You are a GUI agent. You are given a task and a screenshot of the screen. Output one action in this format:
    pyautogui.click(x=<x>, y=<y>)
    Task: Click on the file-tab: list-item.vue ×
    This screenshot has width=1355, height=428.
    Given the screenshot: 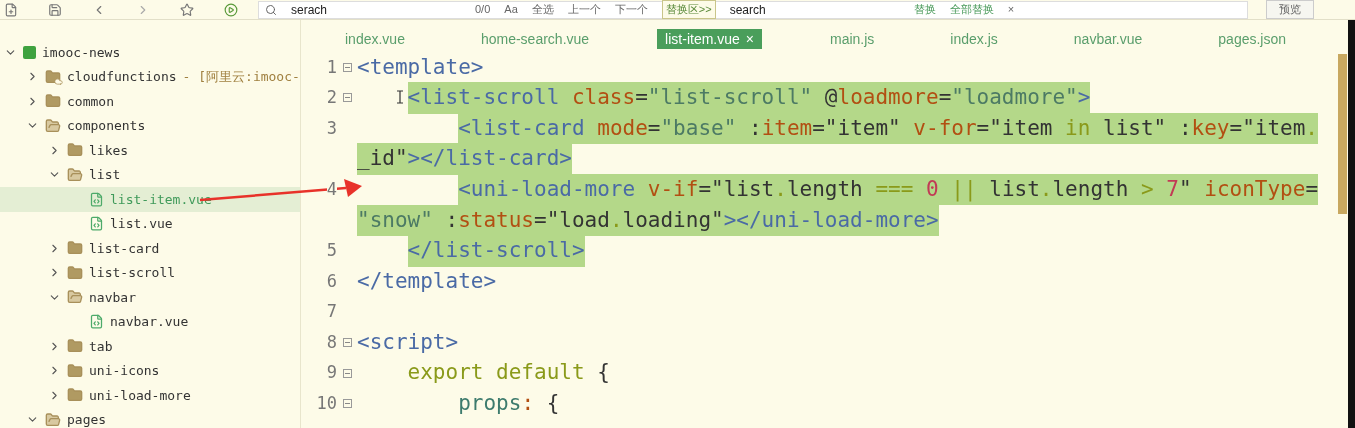 What is the action you would take?
    pyautogui.click(x=709, y=39)
    